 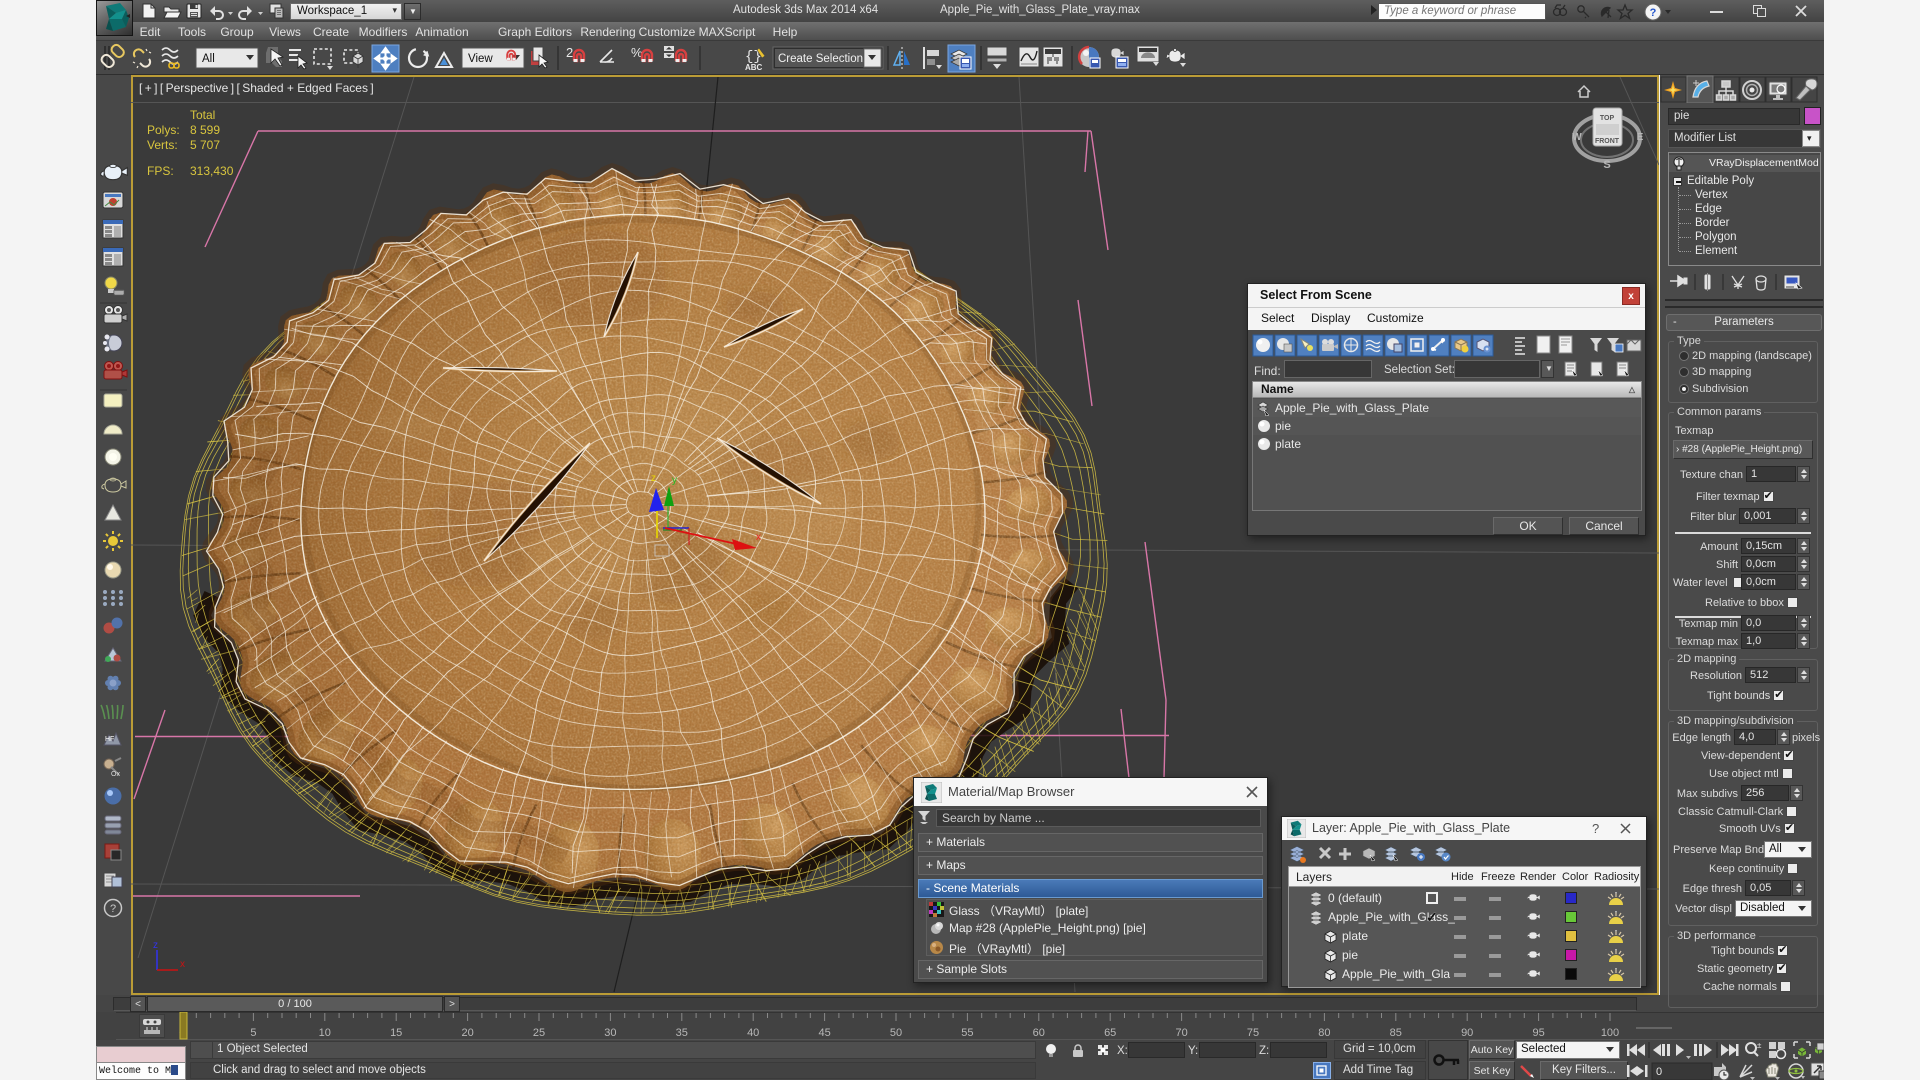 What do you see at coordinates (1253, 1033) in the screenshot?
I see `svg-text: 75` at bounding box center [1253, 1033].